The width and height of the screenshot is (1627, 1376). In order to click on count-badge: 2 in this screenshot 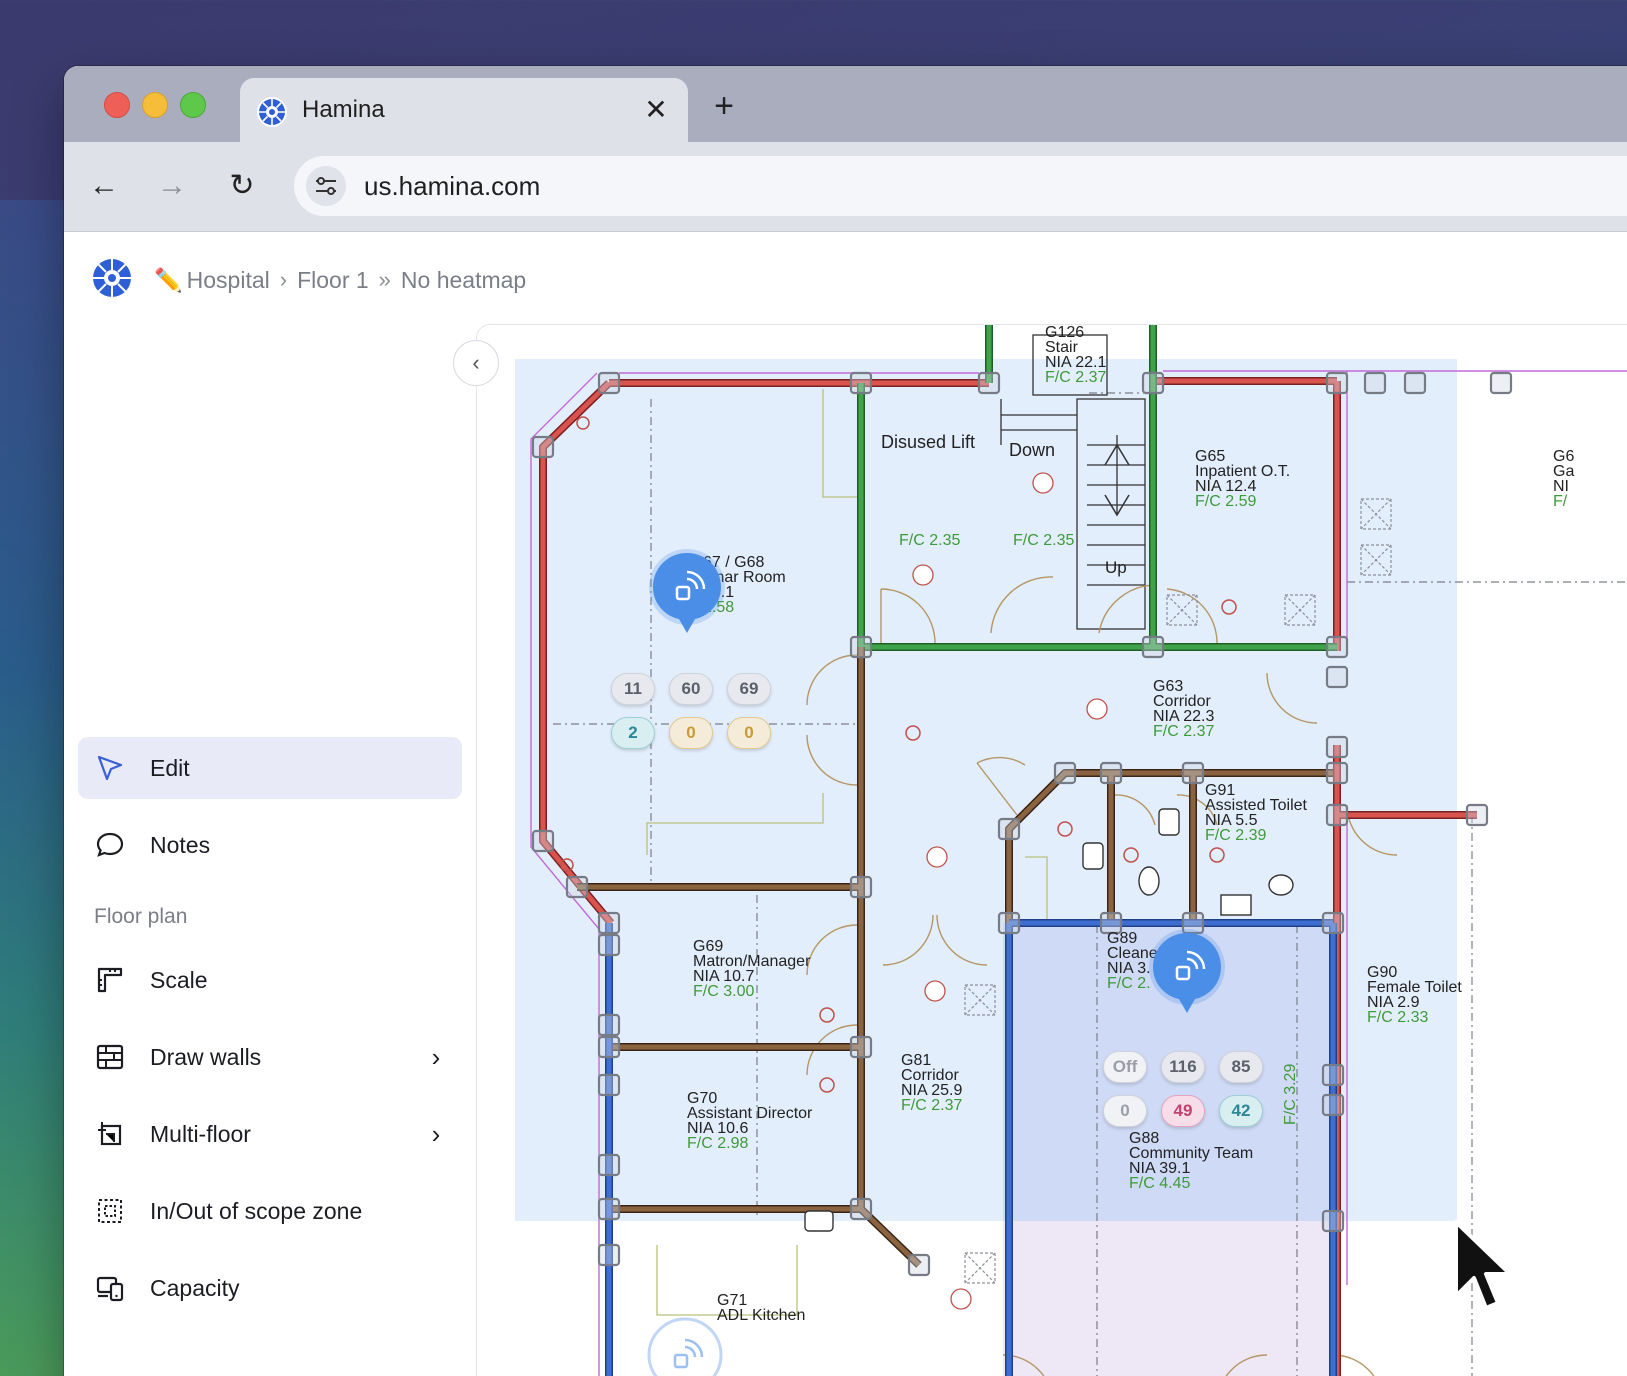, I will do `click(633, 733)`.